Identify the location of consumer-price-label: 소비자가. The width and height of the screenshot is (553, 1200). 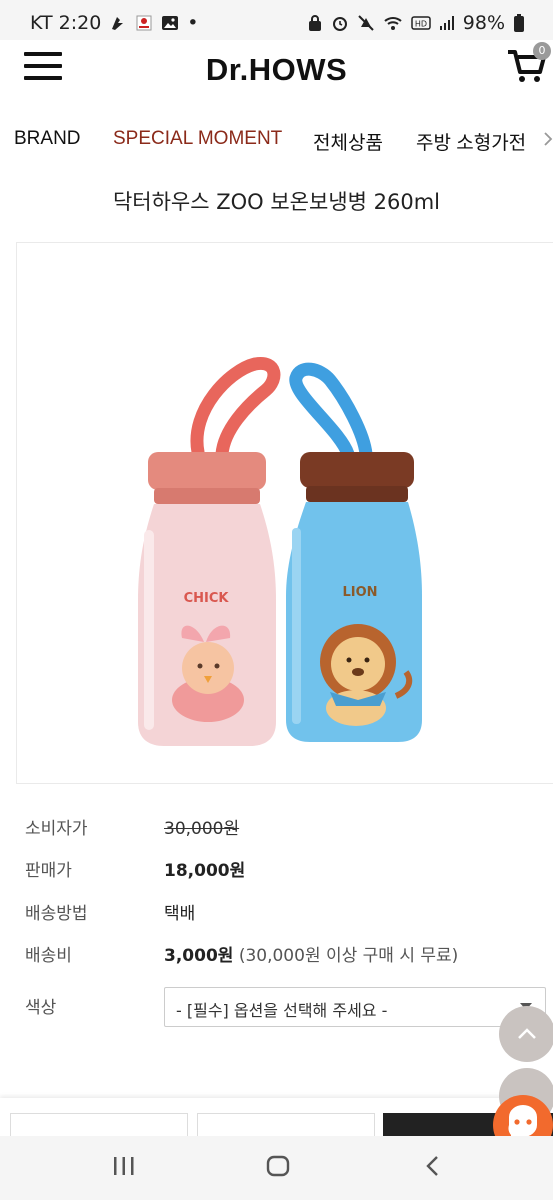
(56, 829).